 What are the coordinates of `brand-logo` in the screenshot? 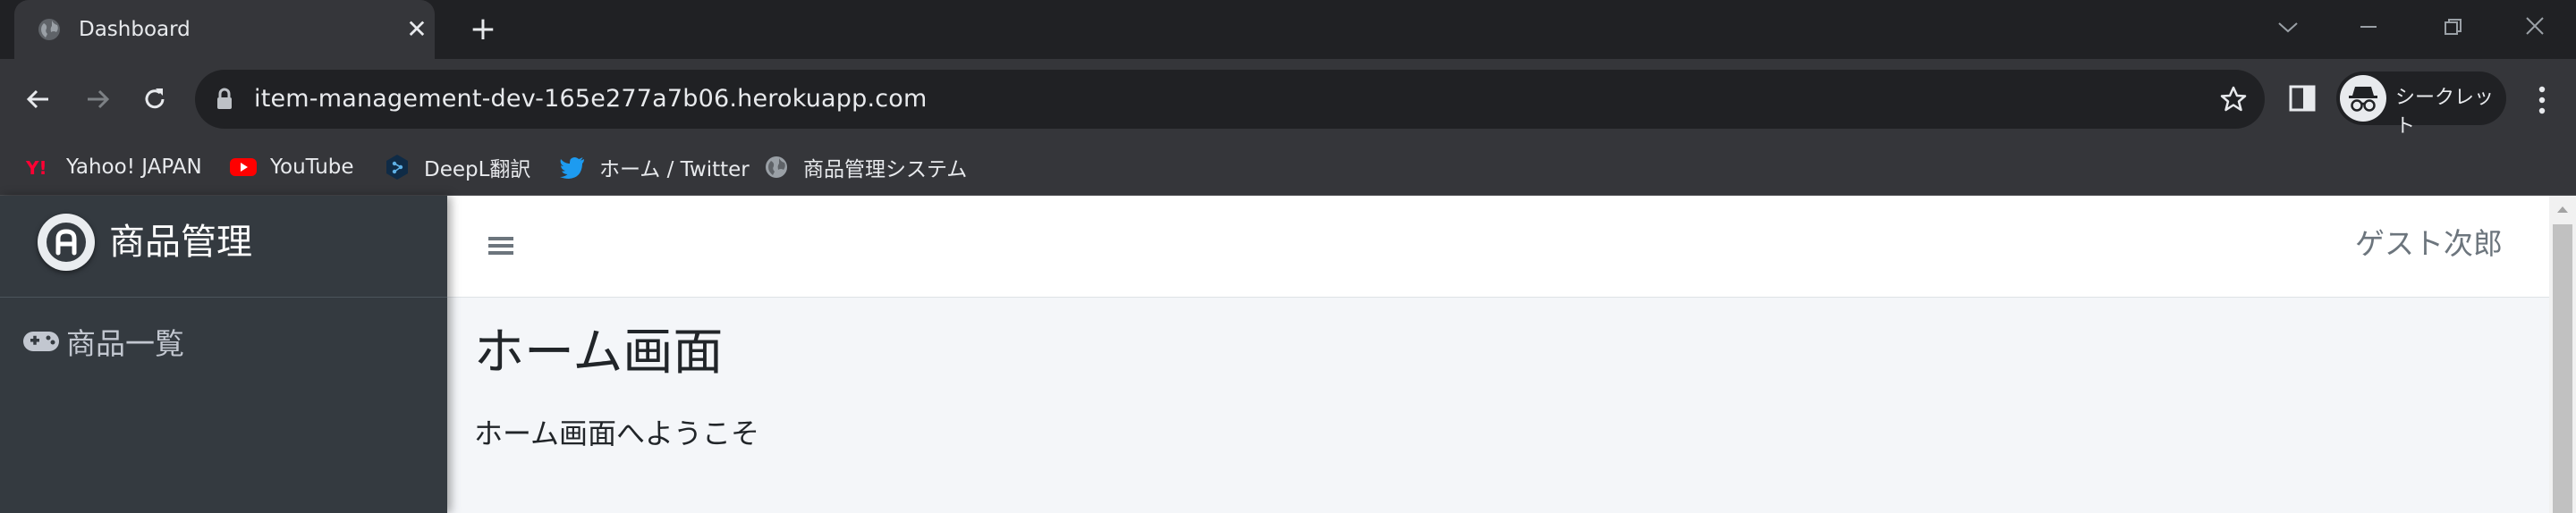 It's located at (66, 242).